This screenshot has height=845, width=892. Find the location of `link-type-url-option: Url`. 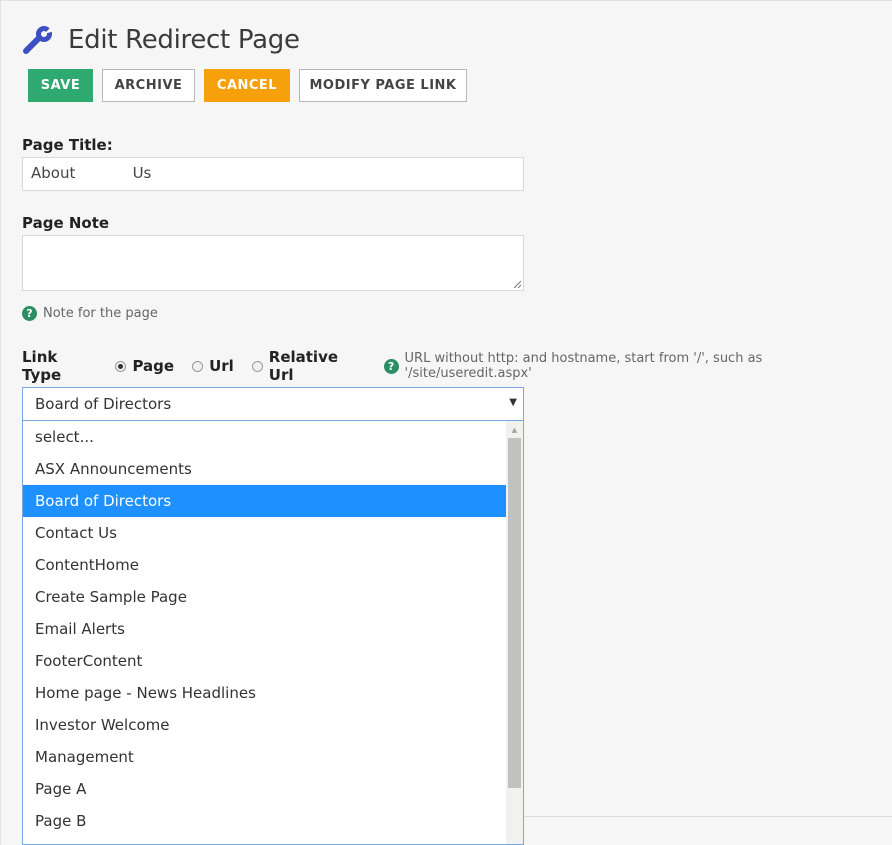

link-type-url-option: Url is located at coordinates (213, 366).